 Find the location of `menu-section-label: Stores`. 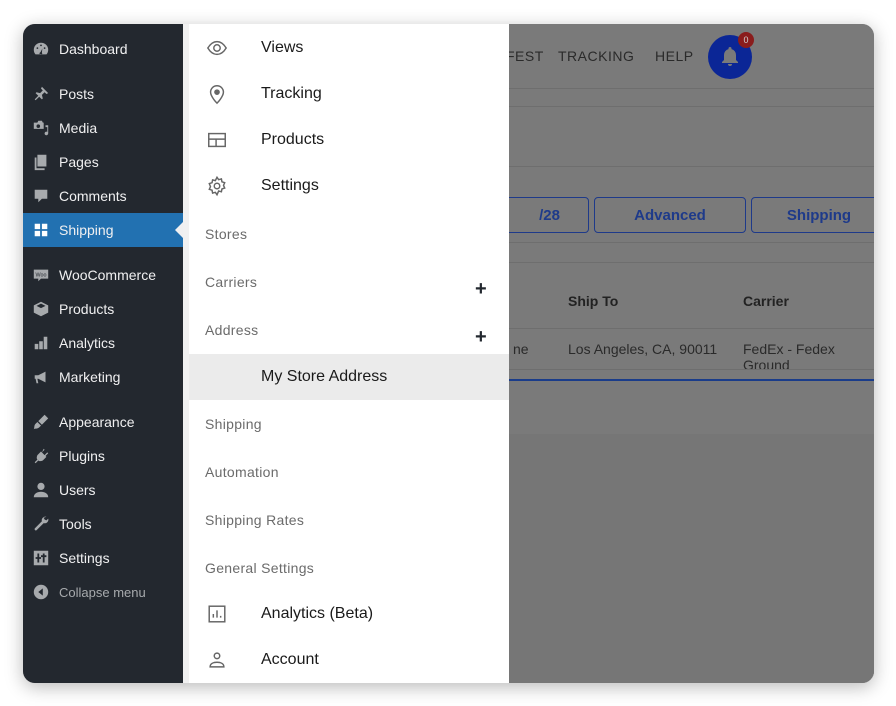

menu-section-label: Stores is located at coordinates (226, 234).